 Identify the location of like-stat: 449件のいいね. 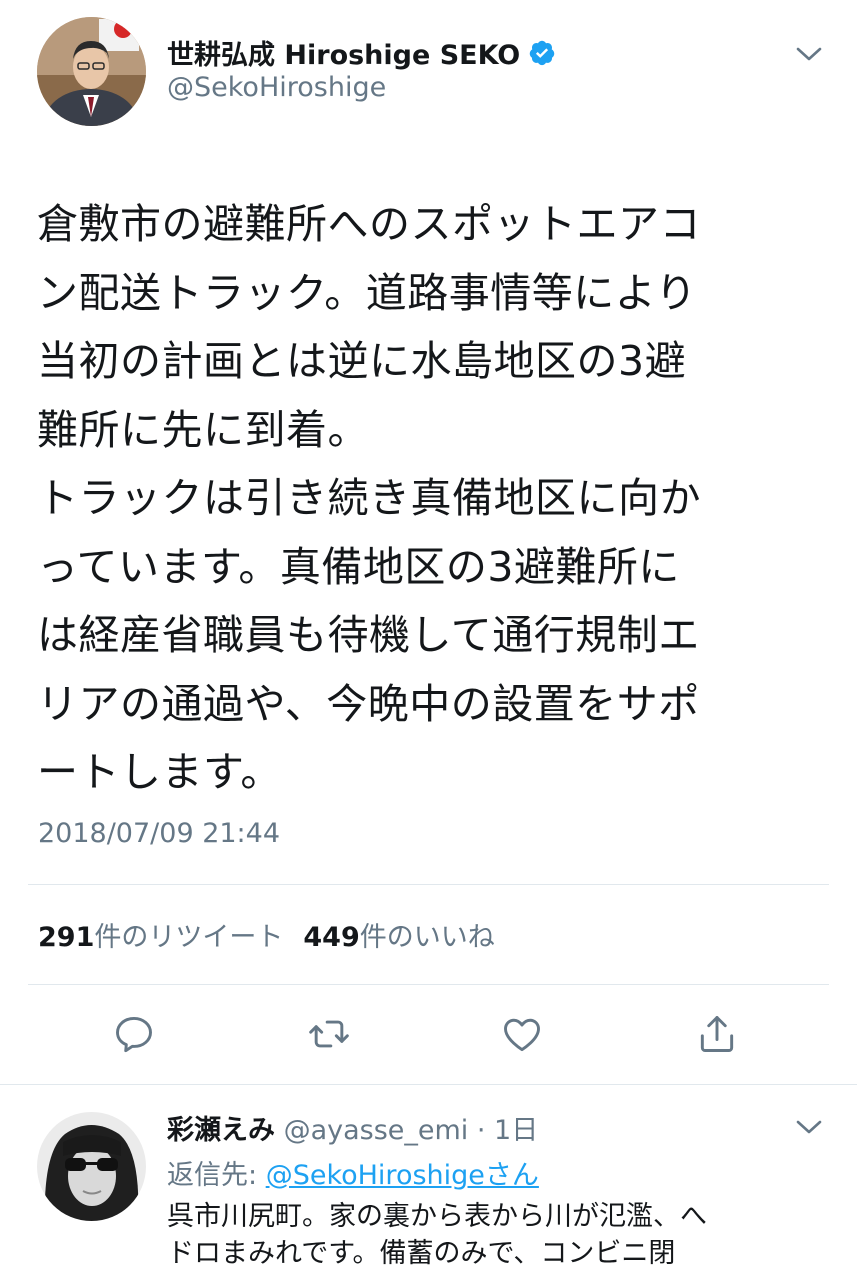
(398, 937).